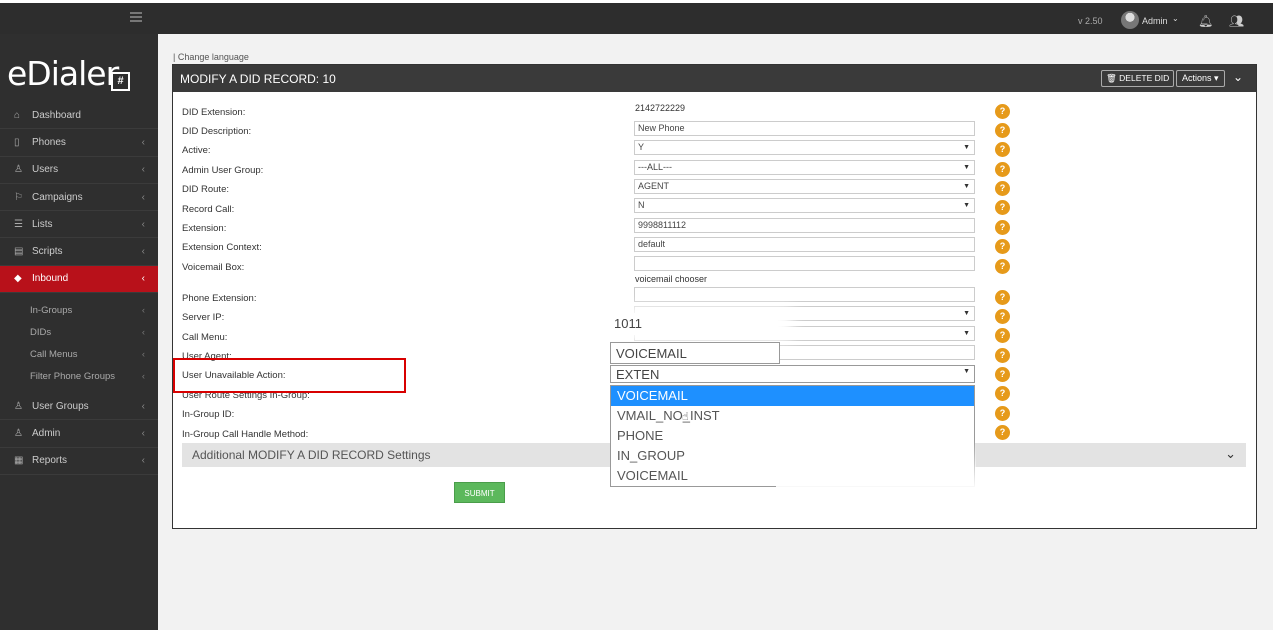 This screenshot has width=1273, height=630. What do you see at coordinates (685, 417) in the screenshot?
I see `hand-cursor-icon: ☝︎` at bounding box center [685, 417].